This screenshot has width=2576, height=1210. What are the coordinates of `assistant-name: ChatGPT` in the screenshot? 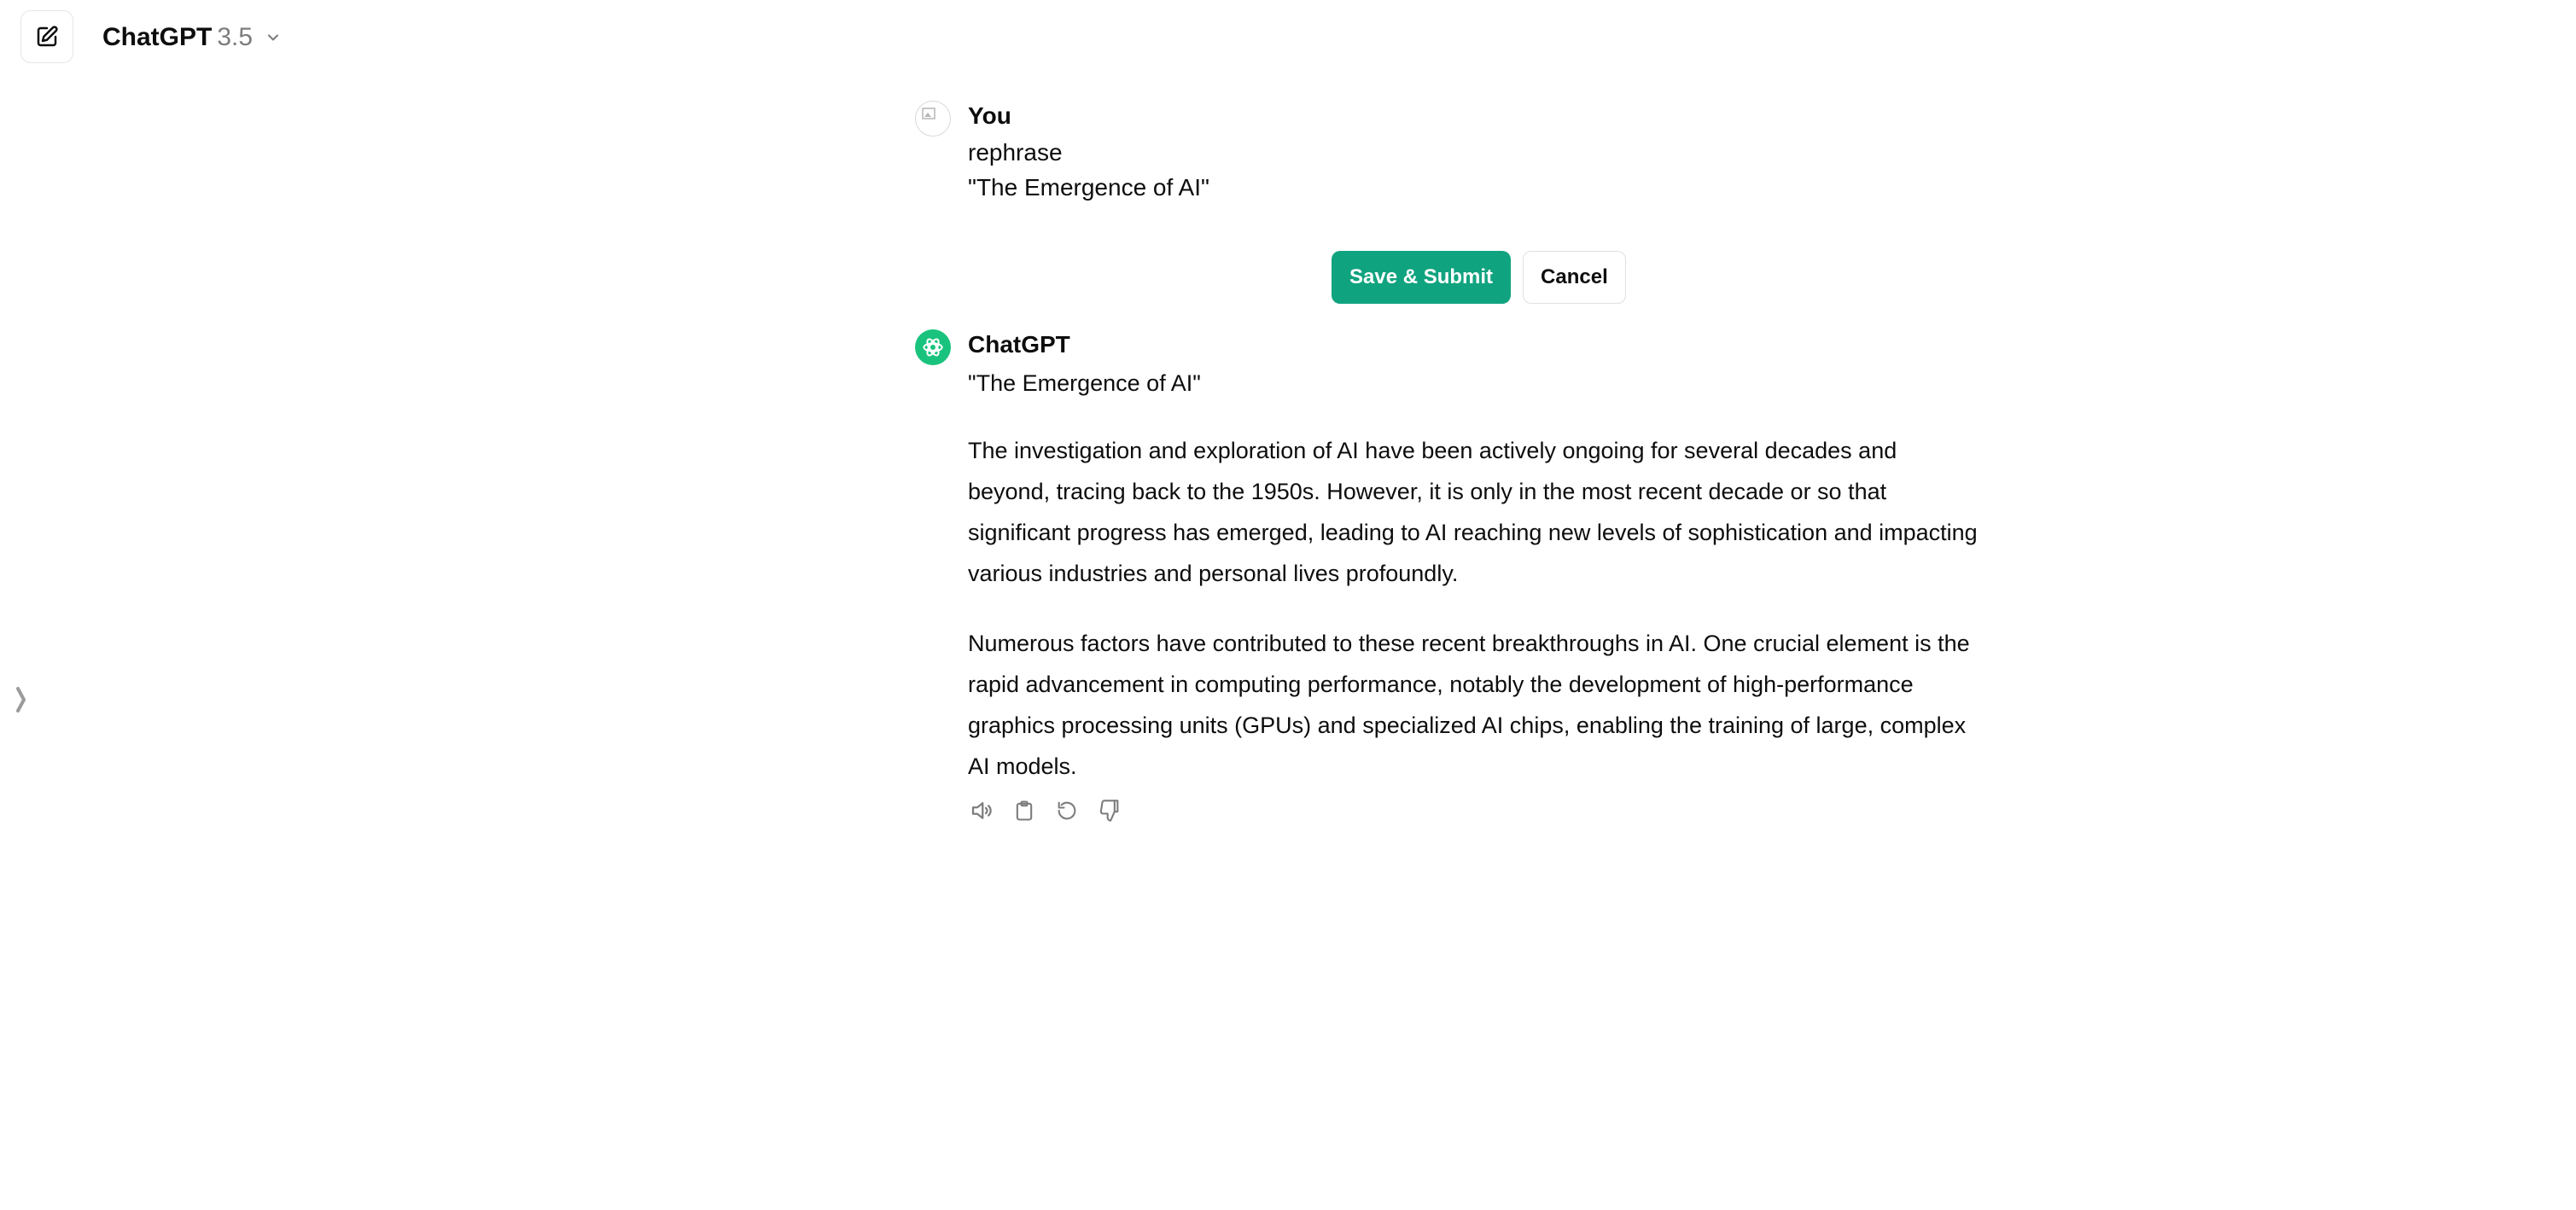 It's located at (1019, 344).